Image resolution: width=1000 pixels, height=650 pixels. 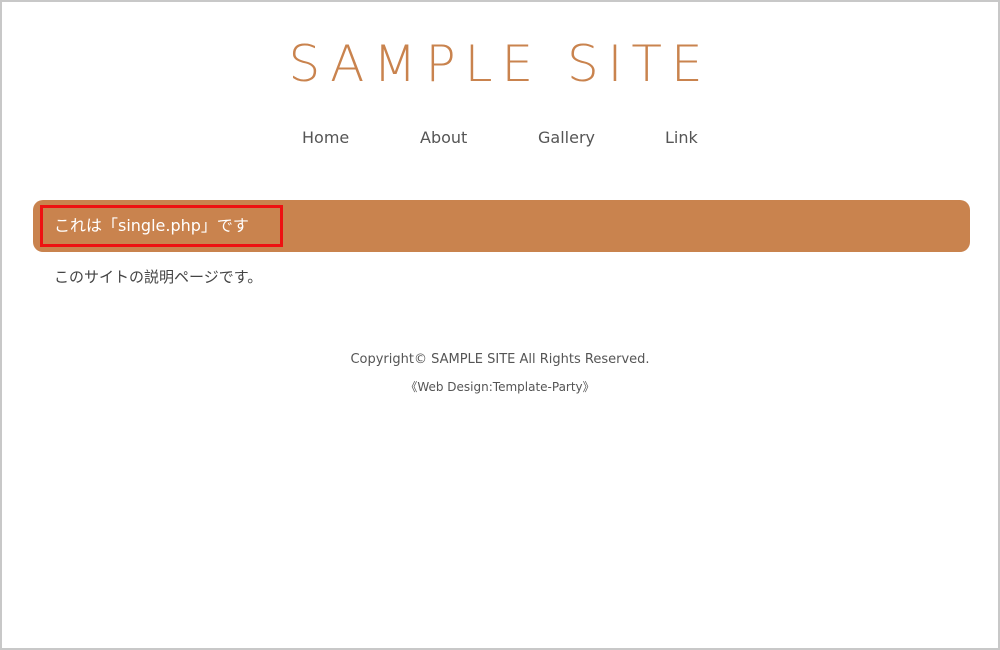 What do you see at coordinates (158, 277) in the screenshot?
I see `page-description: このサイトの説明ページです。` at bounding box center [158, 277].